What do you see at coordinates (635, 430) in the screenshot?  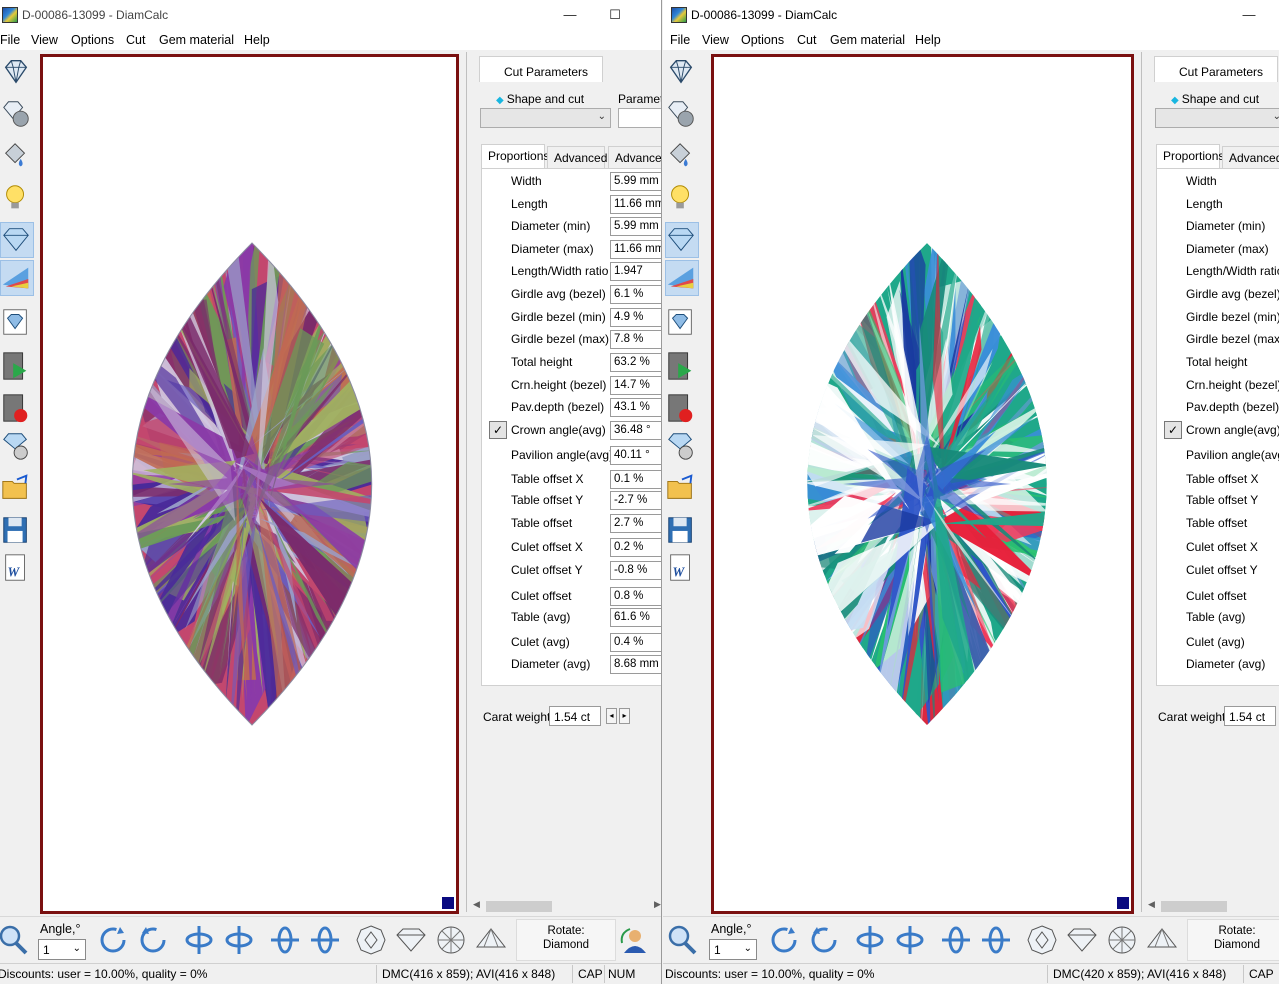 I see `param-value-field: 36.48 °` at bounding box center [635, 430].